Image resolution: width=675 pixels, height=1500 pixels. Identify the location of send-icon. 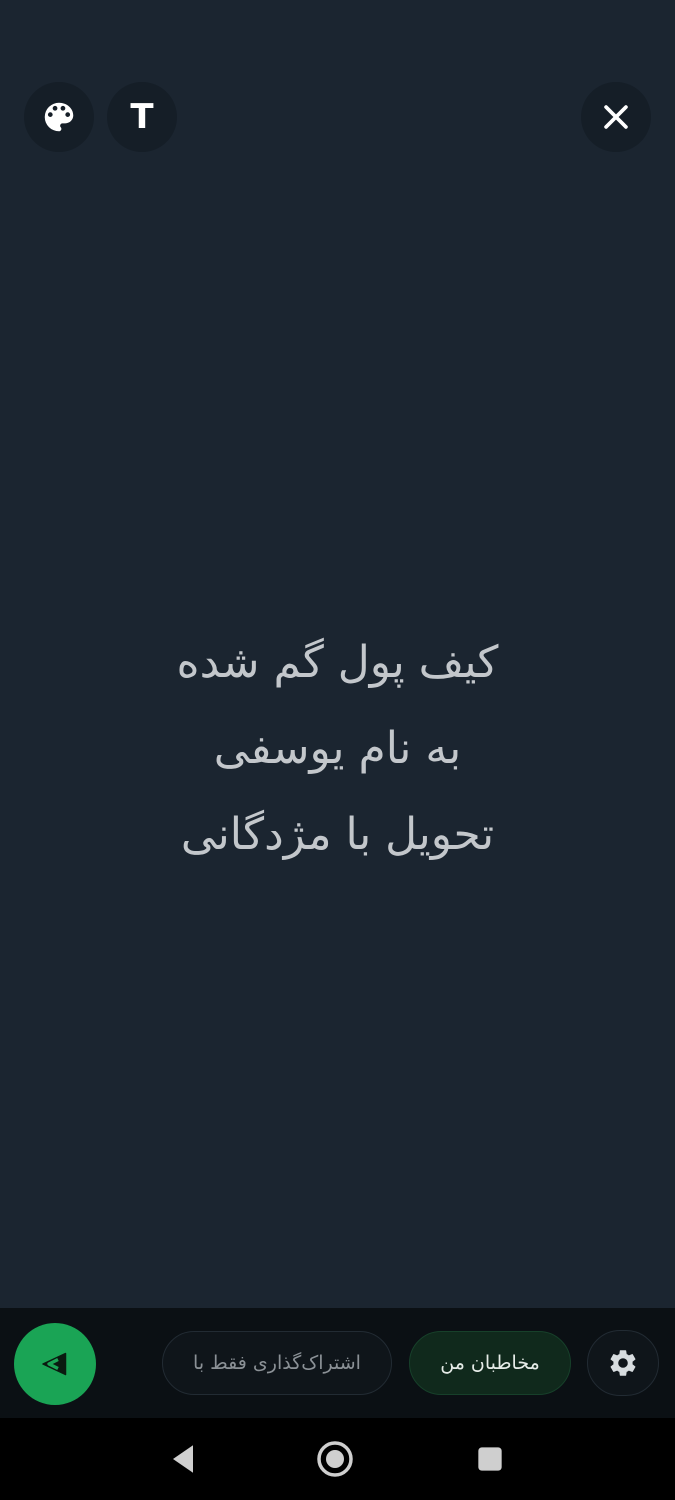
(54, 1364).